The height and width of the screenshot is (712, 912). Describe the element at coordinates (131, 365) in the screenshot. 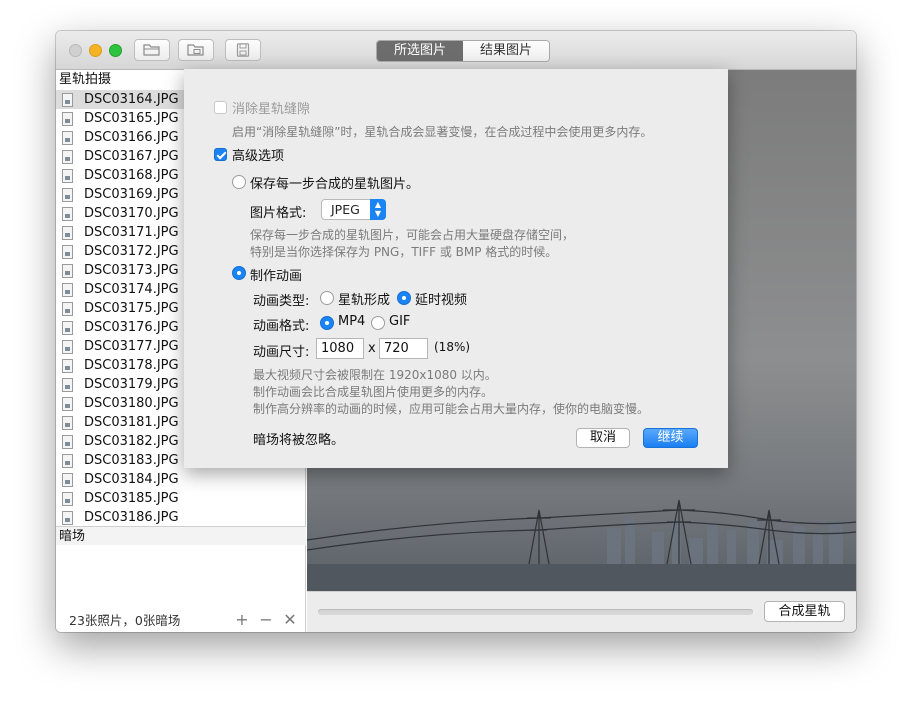

I see `file-name: DSC03178.JPG` at that location.